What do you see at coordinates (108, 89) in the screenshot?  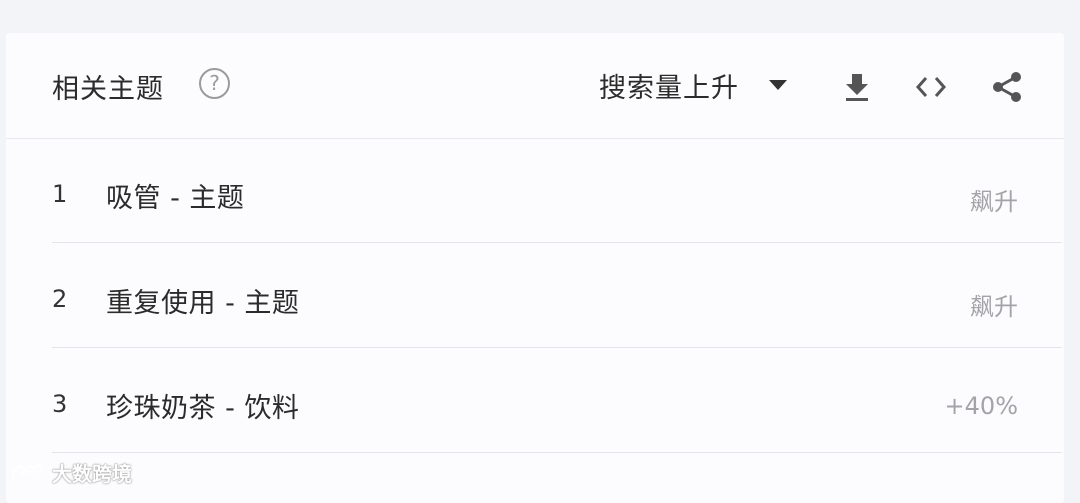 I see `card-title: 相关主题` at bounding box center [108, 89].